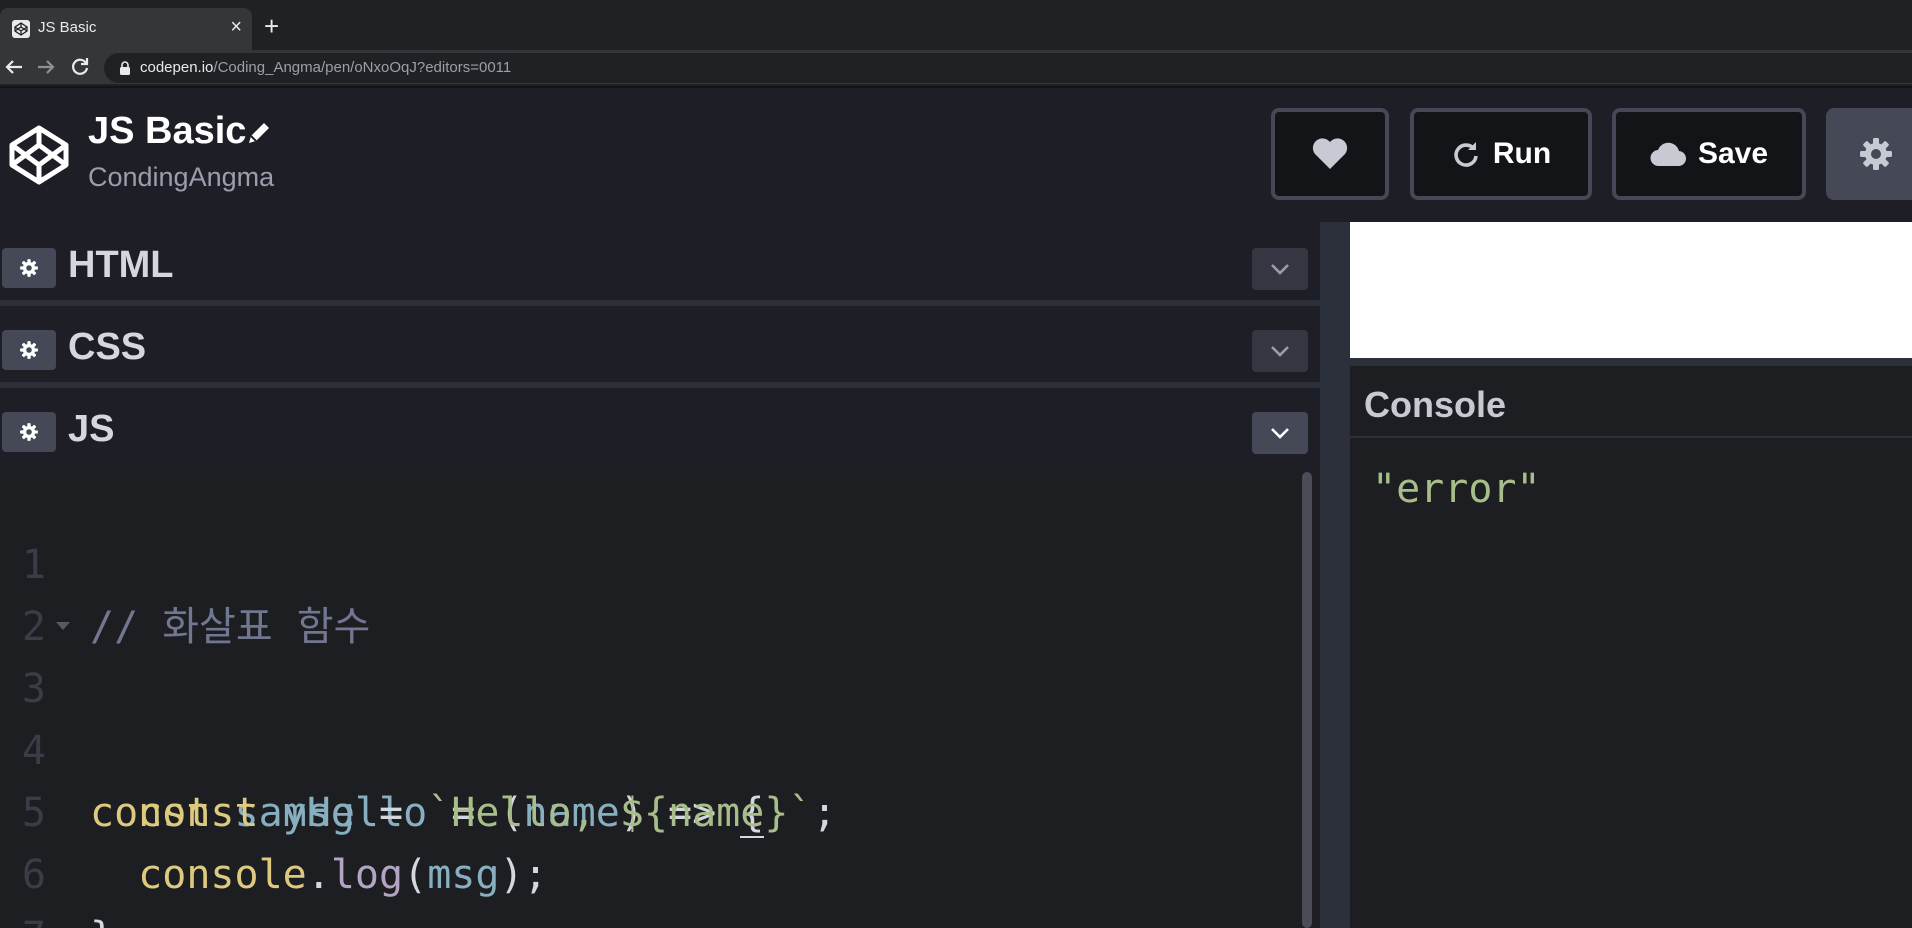  Describe the element at coordinates (1522, 153) in the screenshot. I see `run-label: Run` at that location.